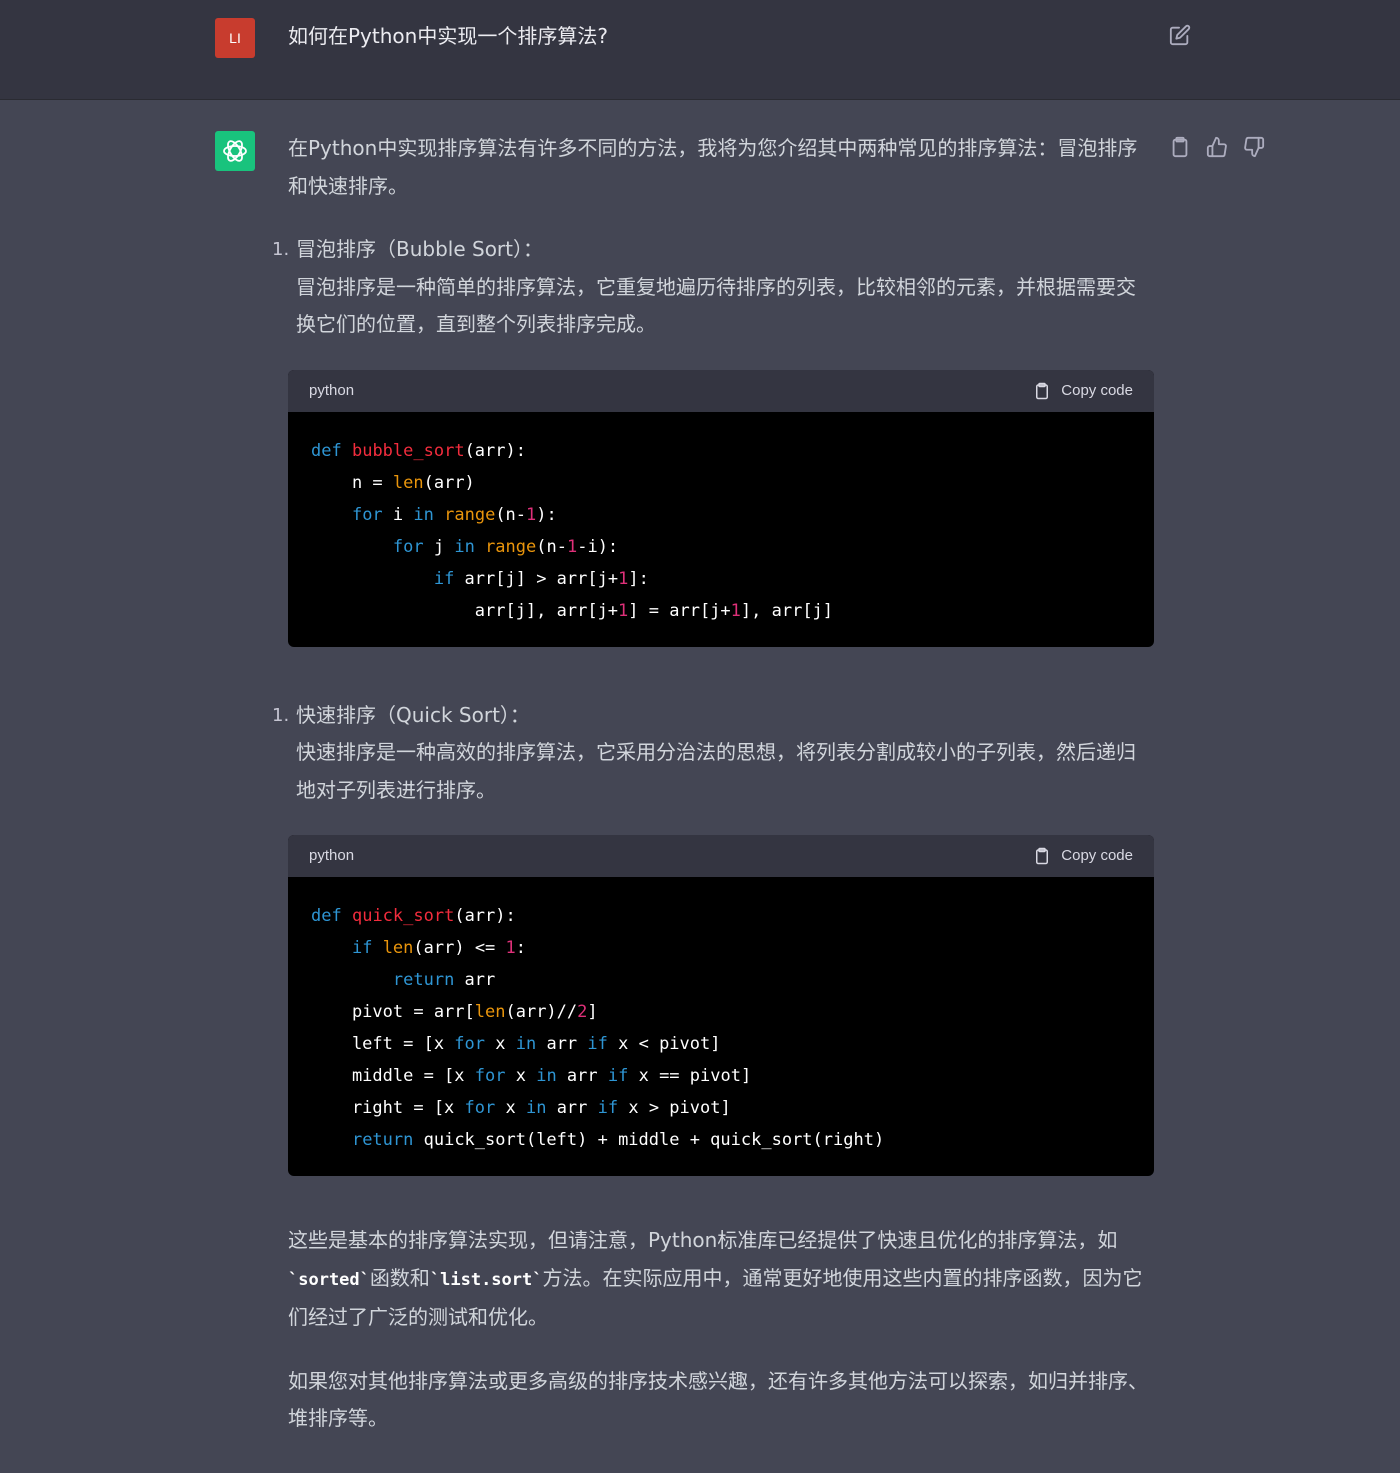 The image size is (1400, 1473). I want to click on code-line: return arr, so click(444, 980).